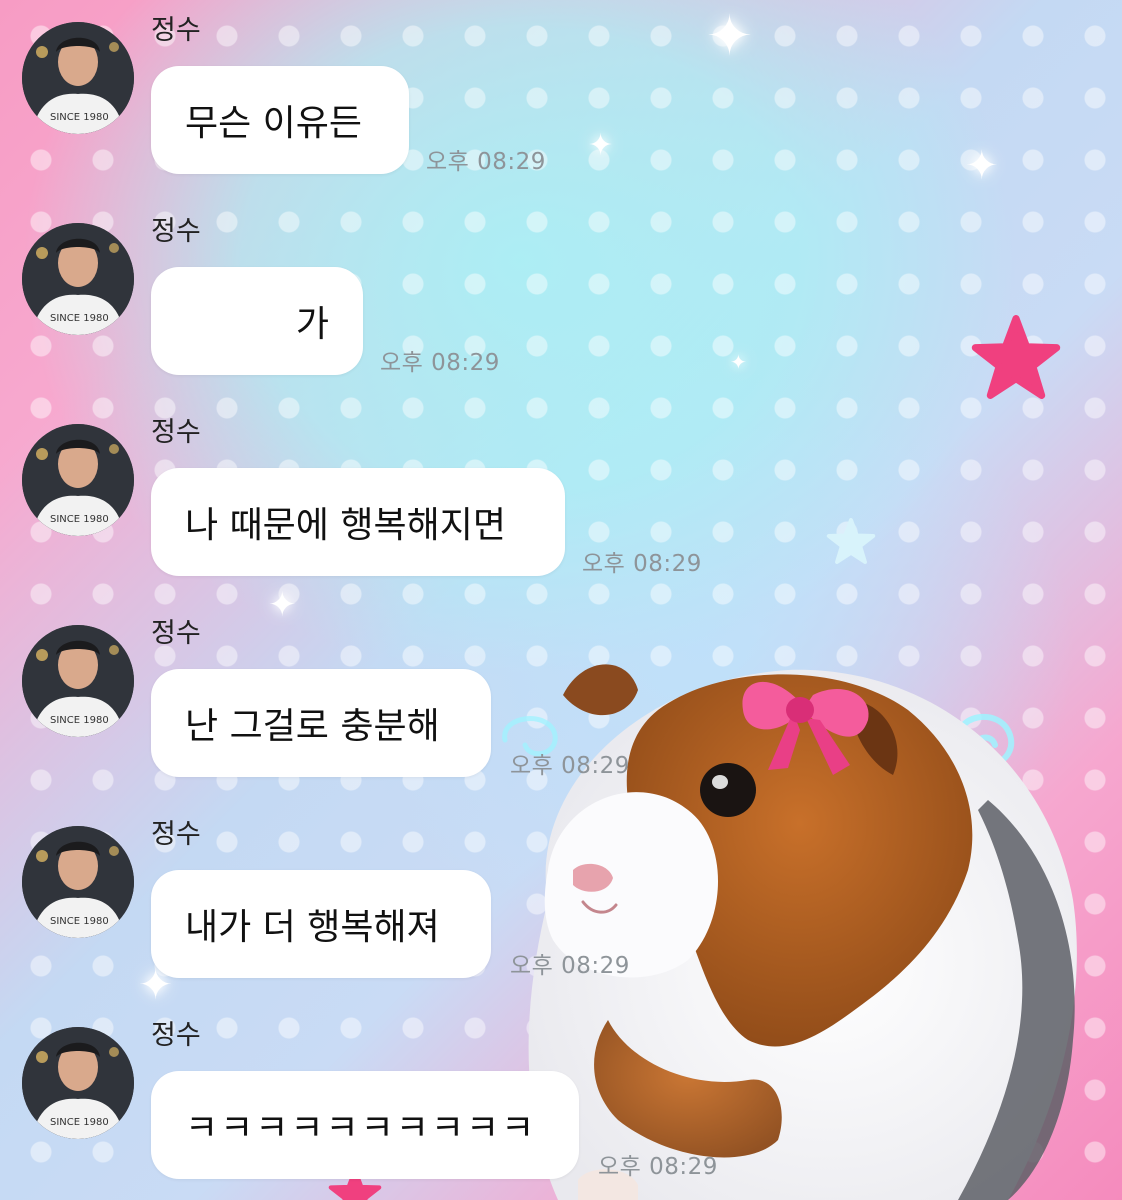 The width and height of the screenshot is (1122, 1200). What do you see at coordinates (321, 924) in the screenshot?
I see `message-bubble: 내가 더 행복해져` at bounding box center [321, 924].